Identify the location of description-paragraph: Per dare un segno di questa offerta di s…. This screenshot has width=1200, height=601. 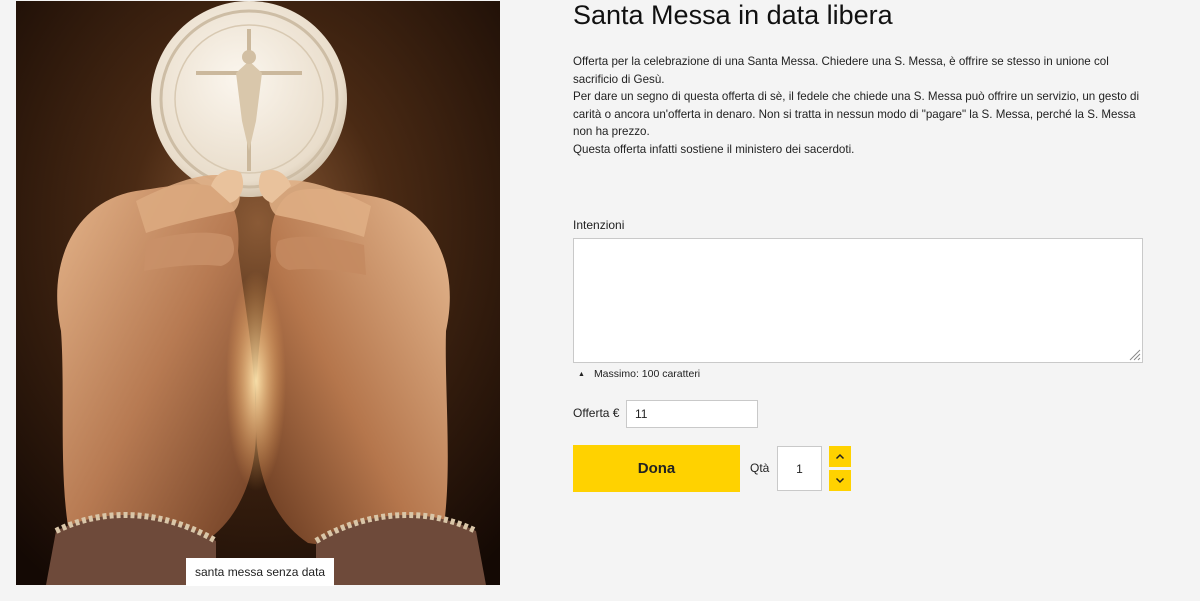
(856, 114).